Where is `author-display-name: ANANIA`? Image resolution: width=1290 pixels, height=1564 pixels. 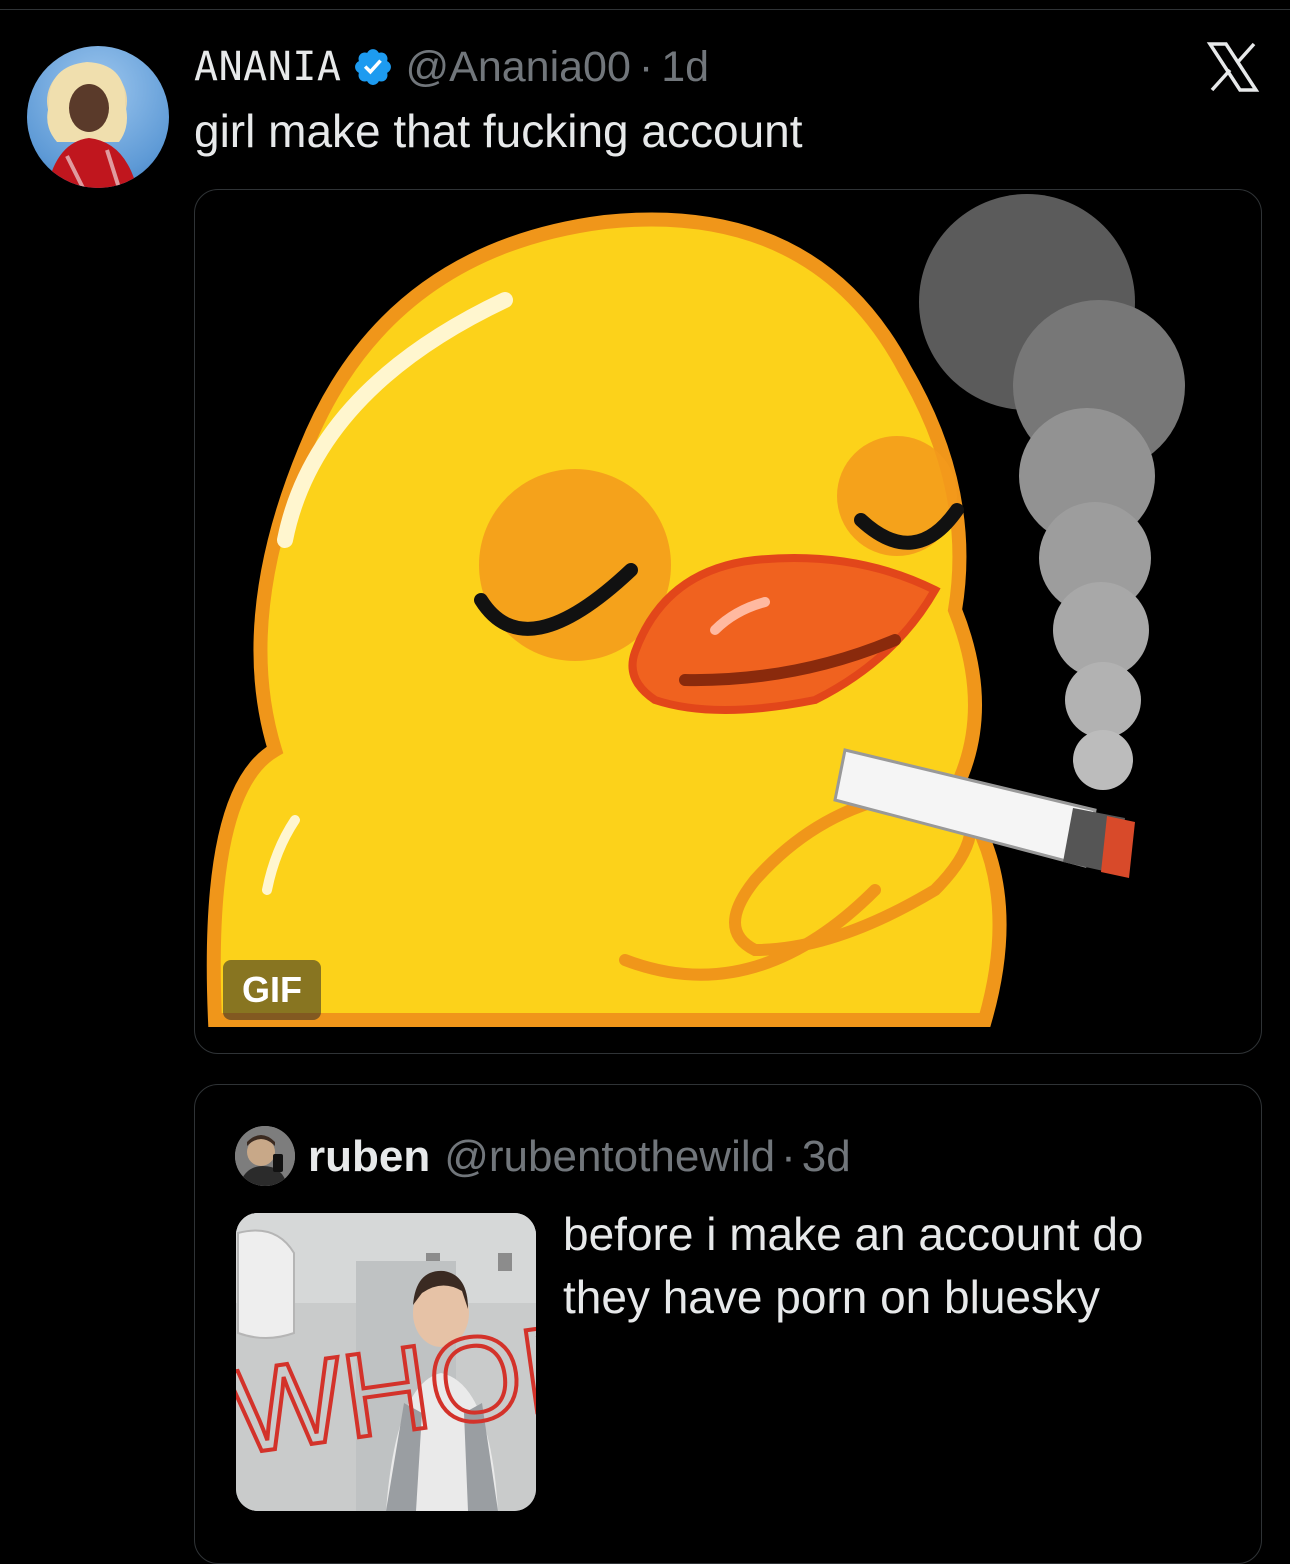 author-display-name: ANANIA is located at coordinates (268, 67).